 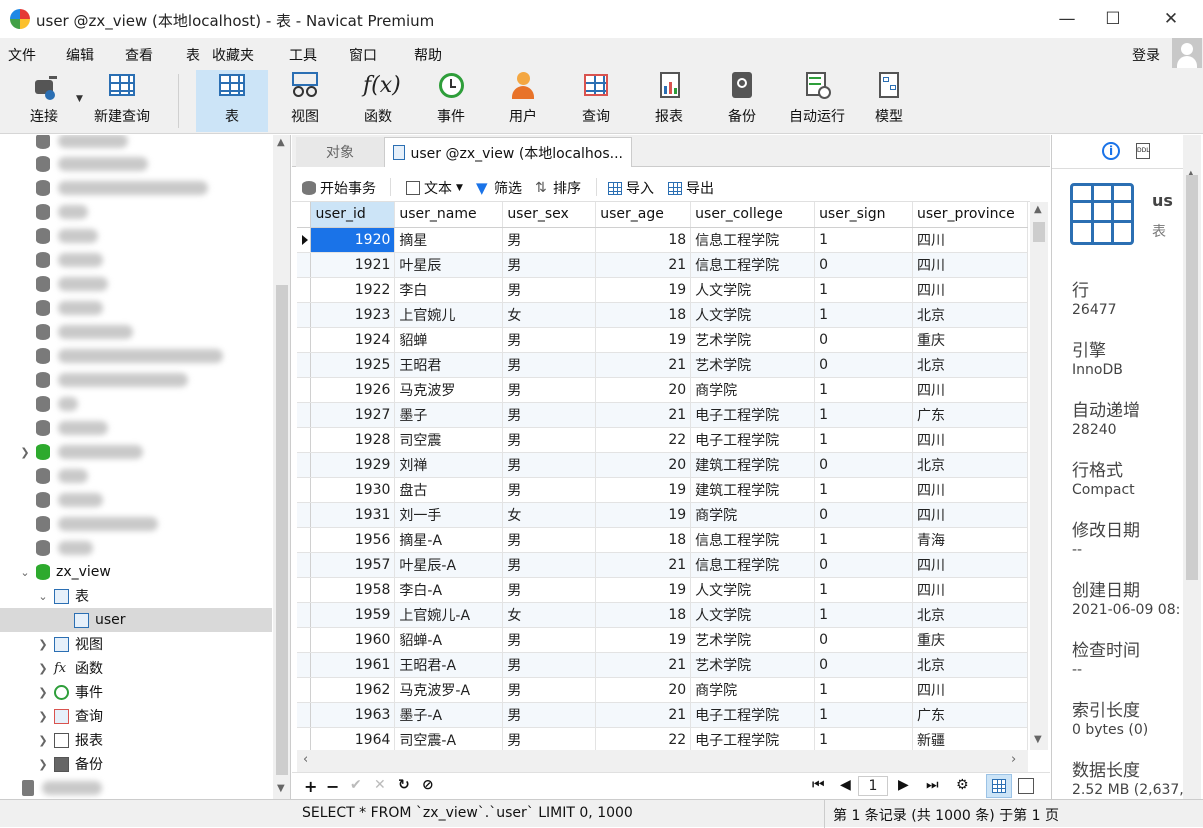 I want to click on cell-user-id: 1931, so click(x=353, y=515).